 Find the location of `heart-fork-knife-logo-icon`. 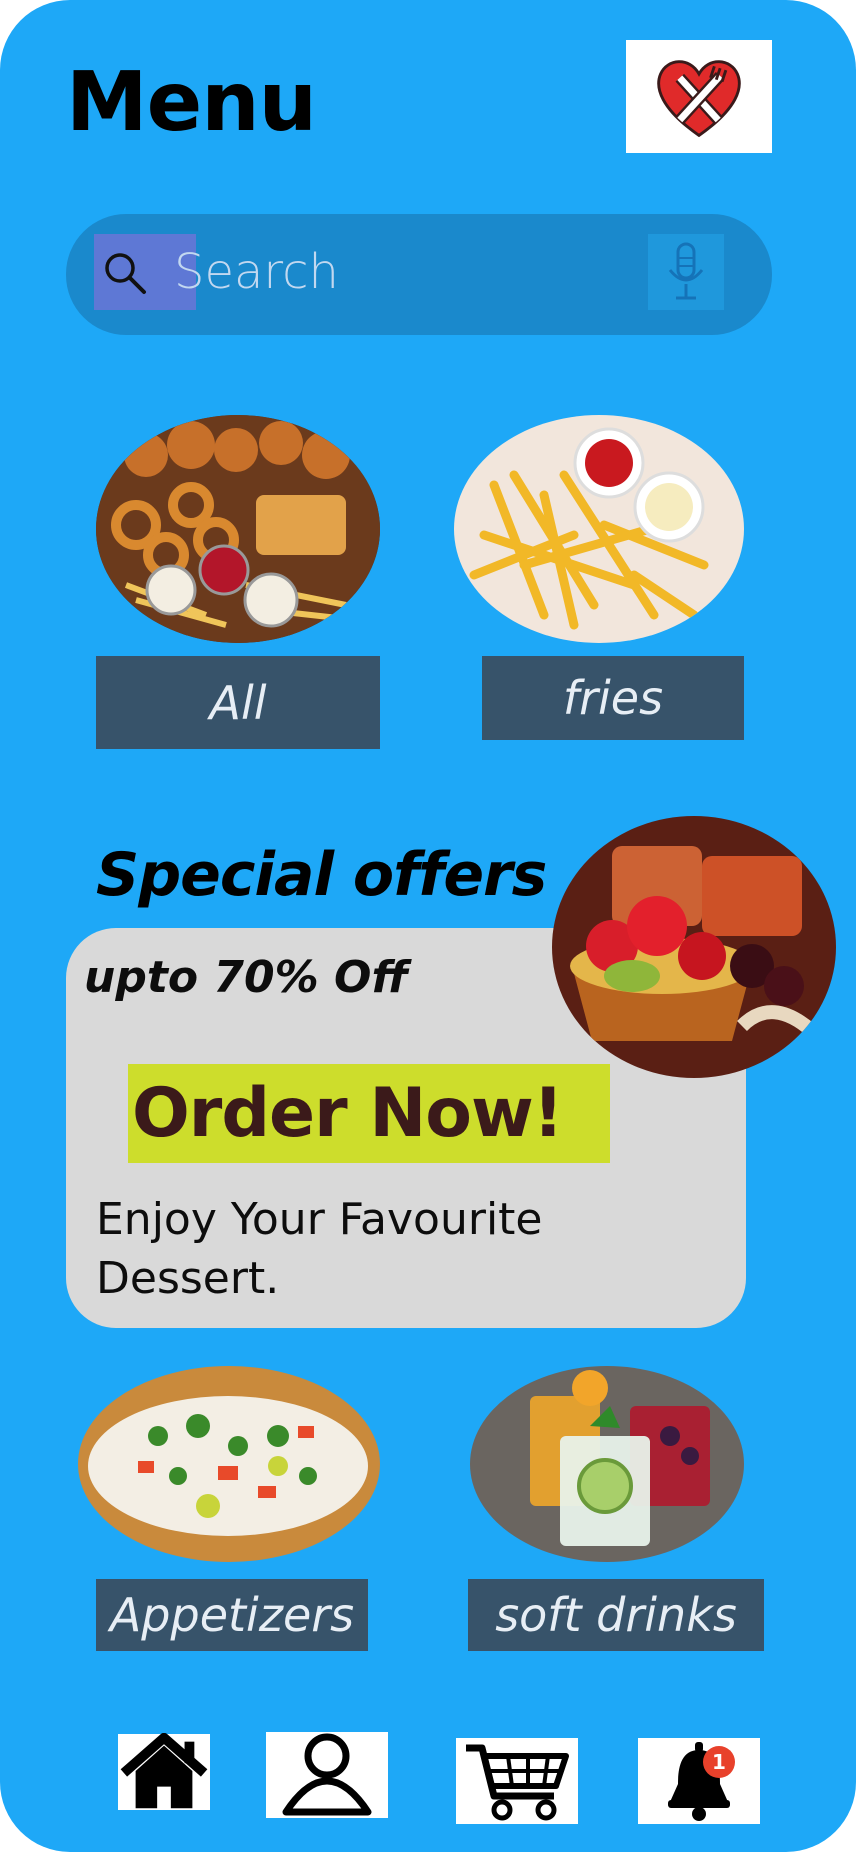

heart-fork-knife-logo-icon is located at coordinates (699, 98).